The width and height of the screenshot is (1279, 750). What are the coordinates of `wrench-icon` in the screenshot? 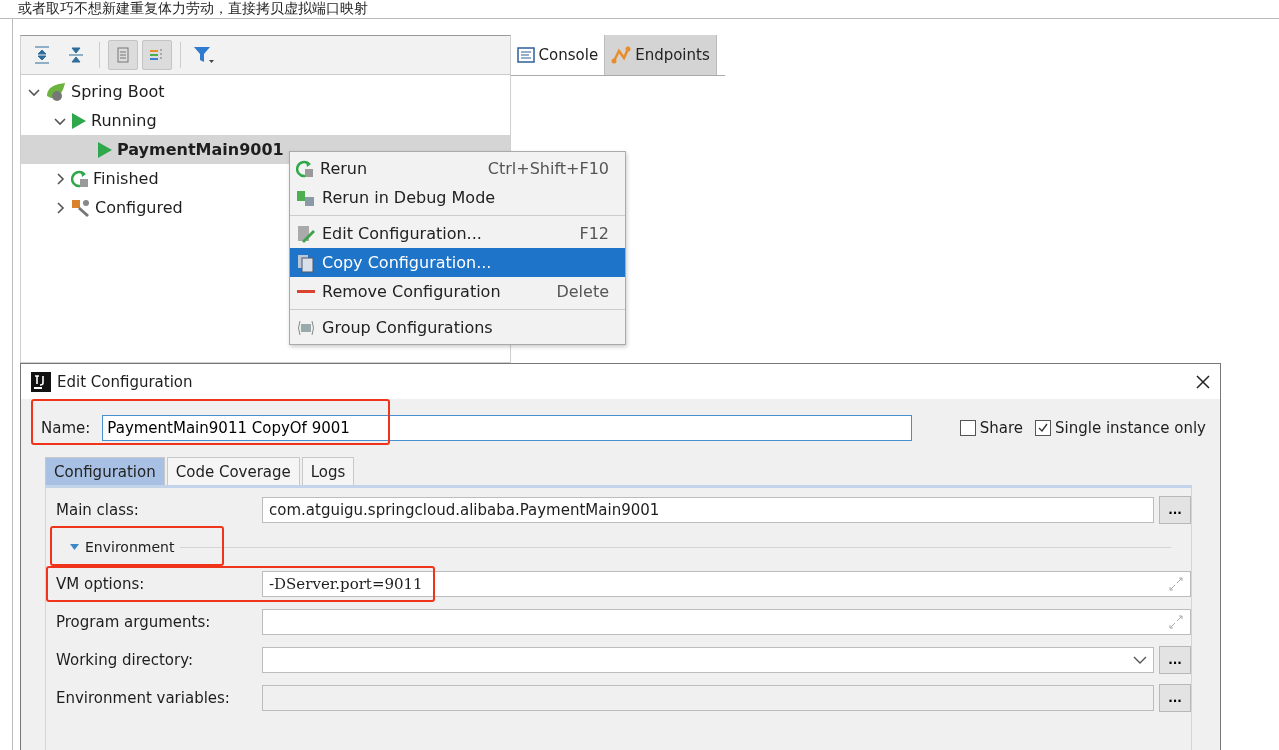 It's located at (81, 207).